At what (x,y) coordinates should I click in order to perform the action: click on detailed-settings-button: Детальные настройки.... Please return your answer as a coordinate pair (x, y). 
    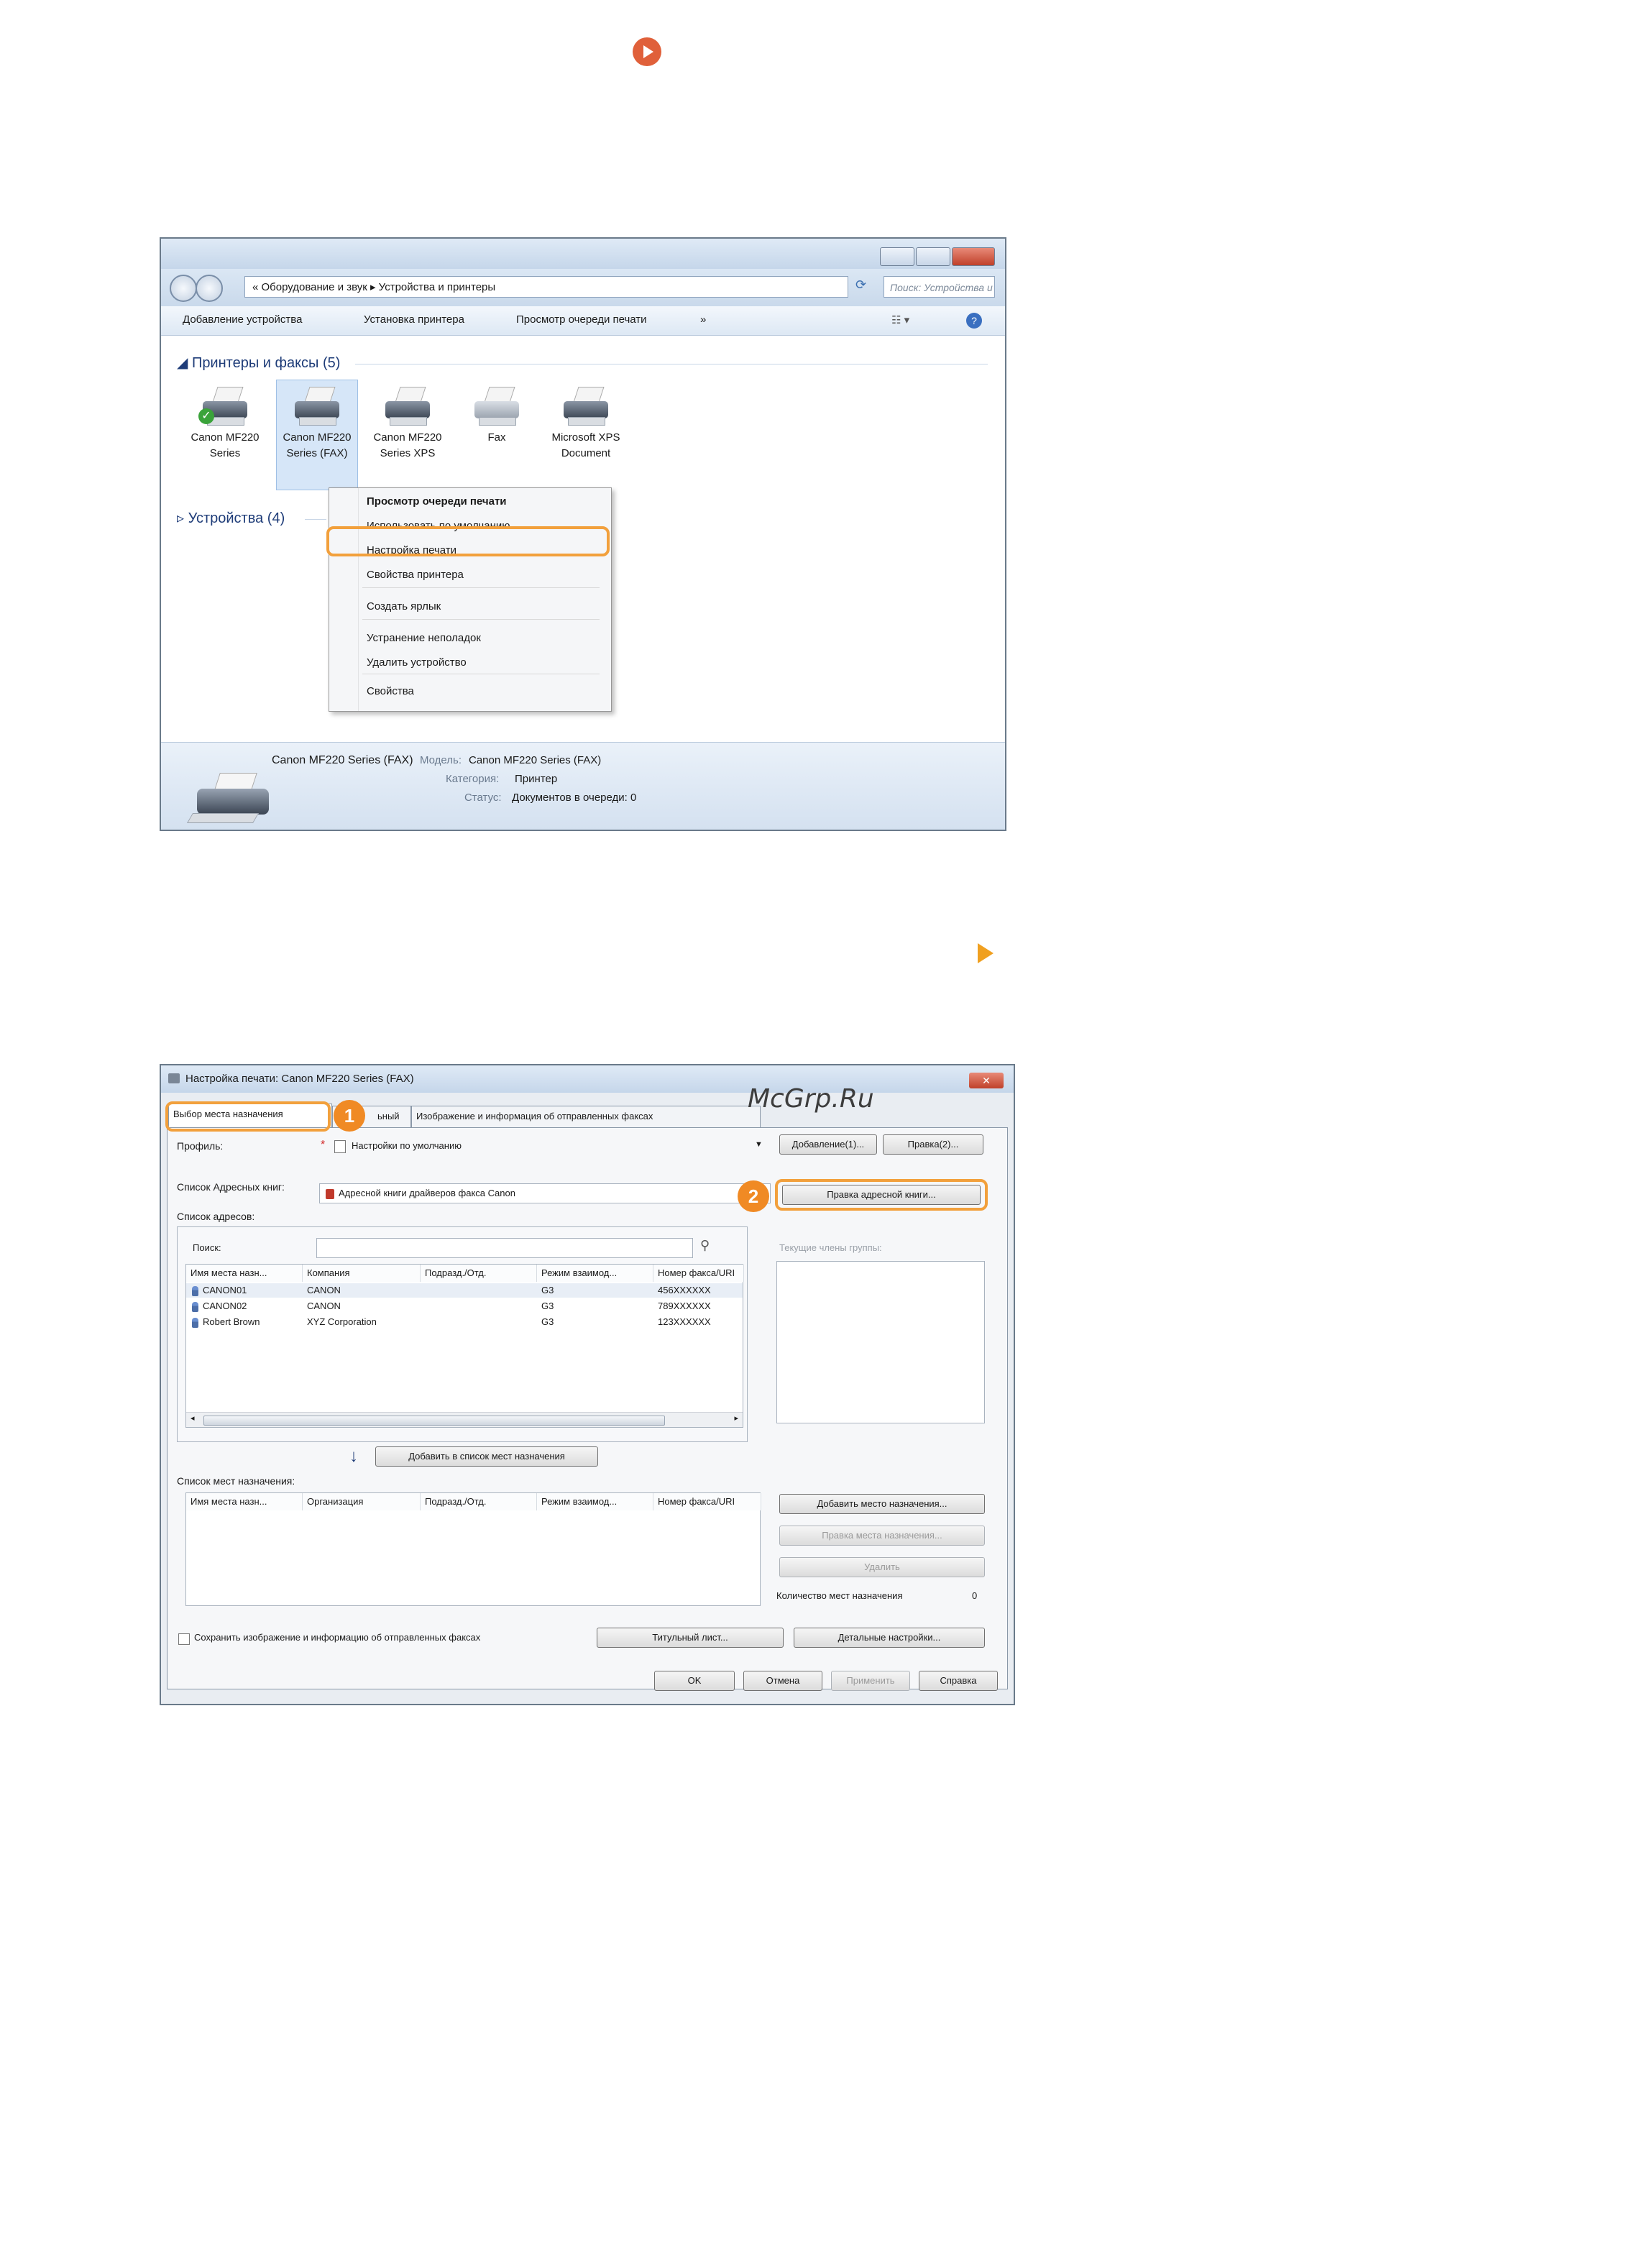
    Looking at the image, I should click on (889, 1638).